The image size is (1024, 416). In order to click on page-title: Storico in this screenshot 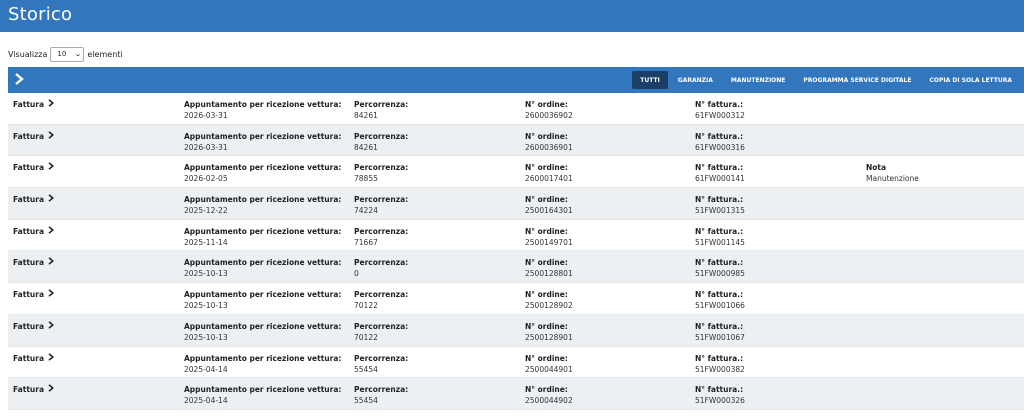, I will do `click(40, 14)`.